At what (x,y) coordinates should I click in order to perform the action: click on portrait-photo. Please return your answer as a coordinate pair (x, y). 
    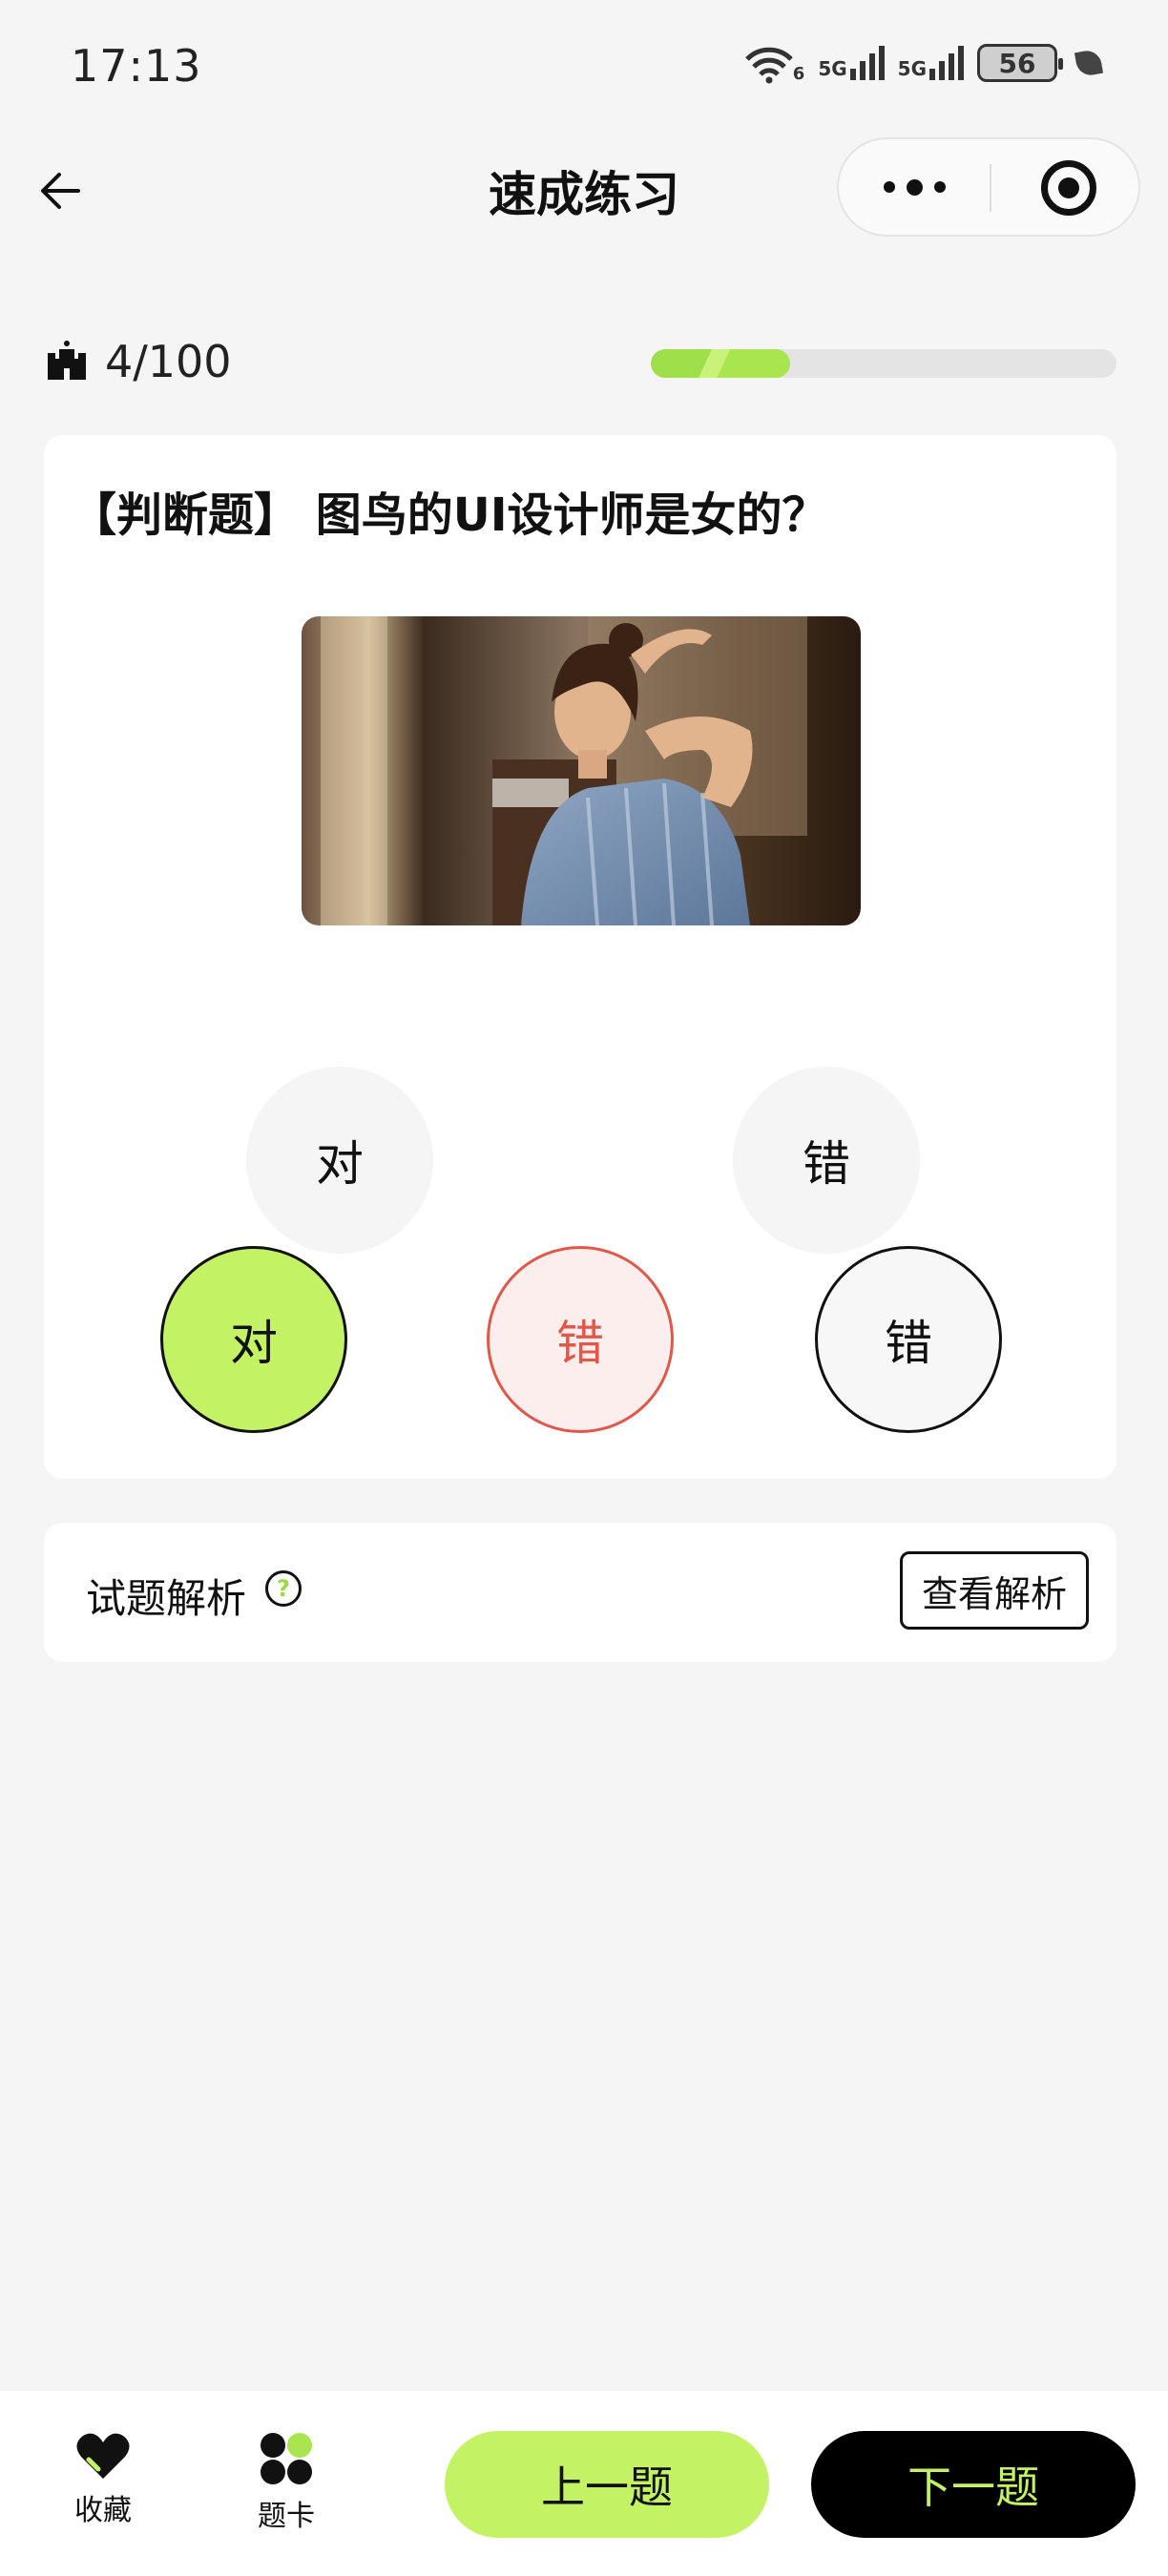
    Looking at the image, I should click on (582, 770).